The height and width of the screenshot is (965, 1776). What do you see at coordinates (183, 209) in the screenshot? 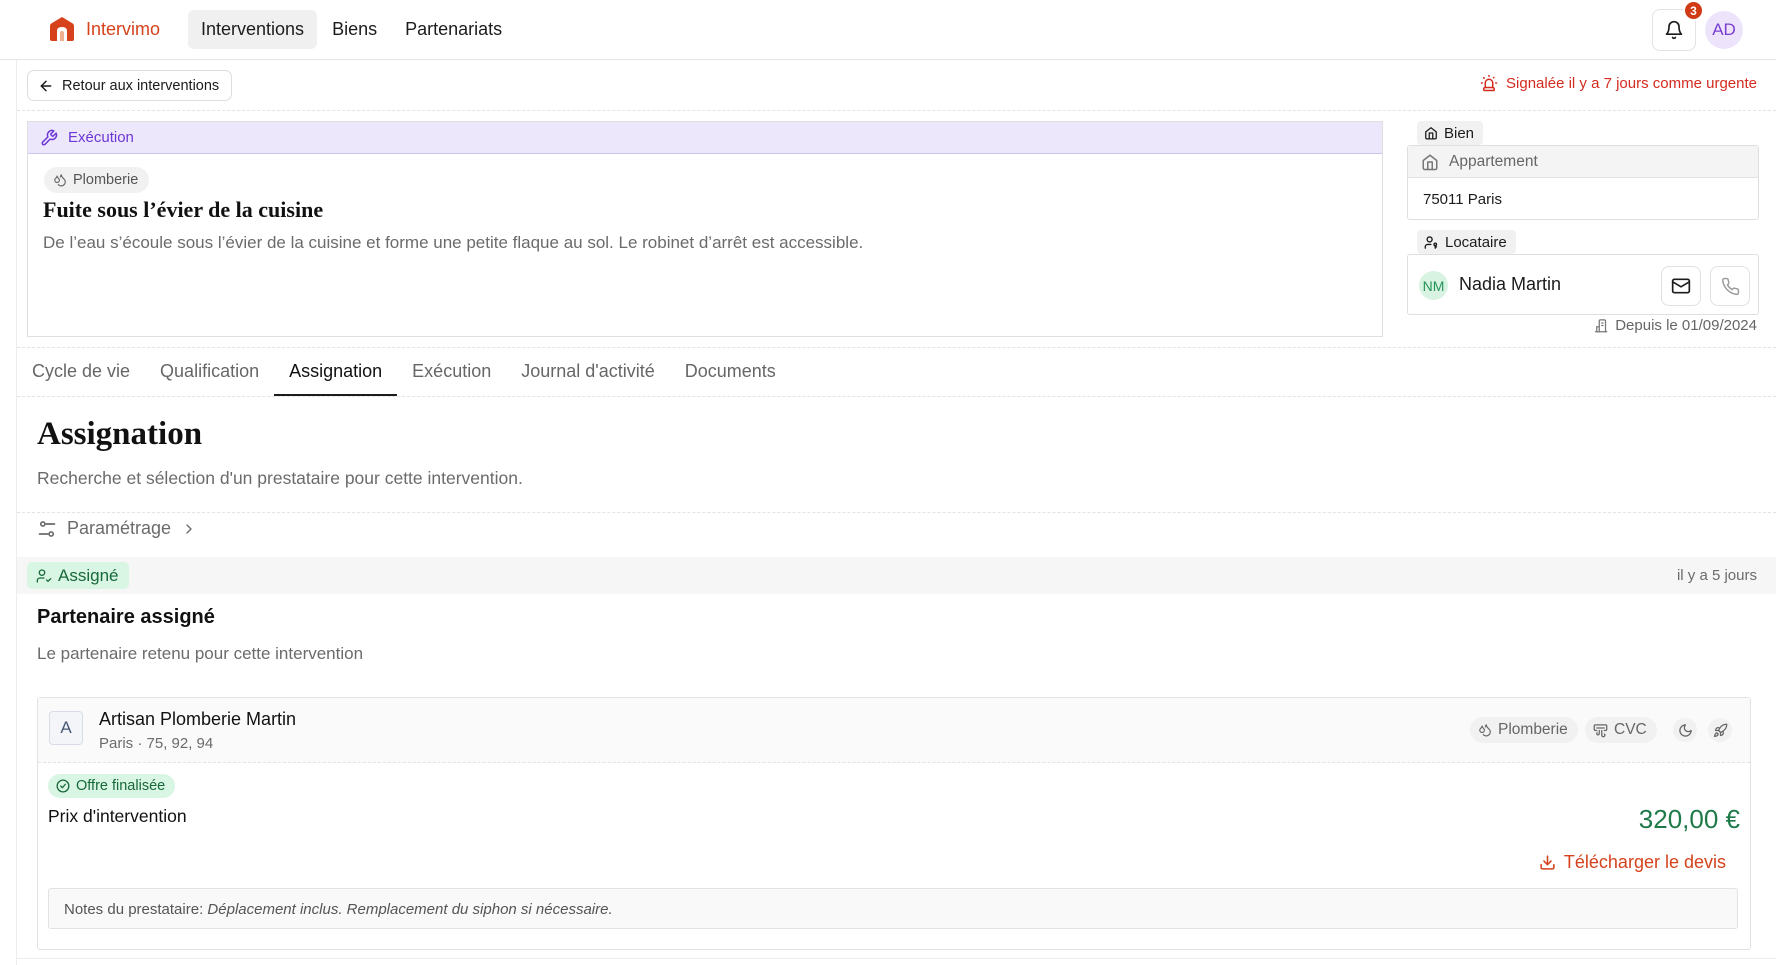
I see `intervention-title: Fuite sous l’évier de la cuisine` at bounding box center [183, 209].